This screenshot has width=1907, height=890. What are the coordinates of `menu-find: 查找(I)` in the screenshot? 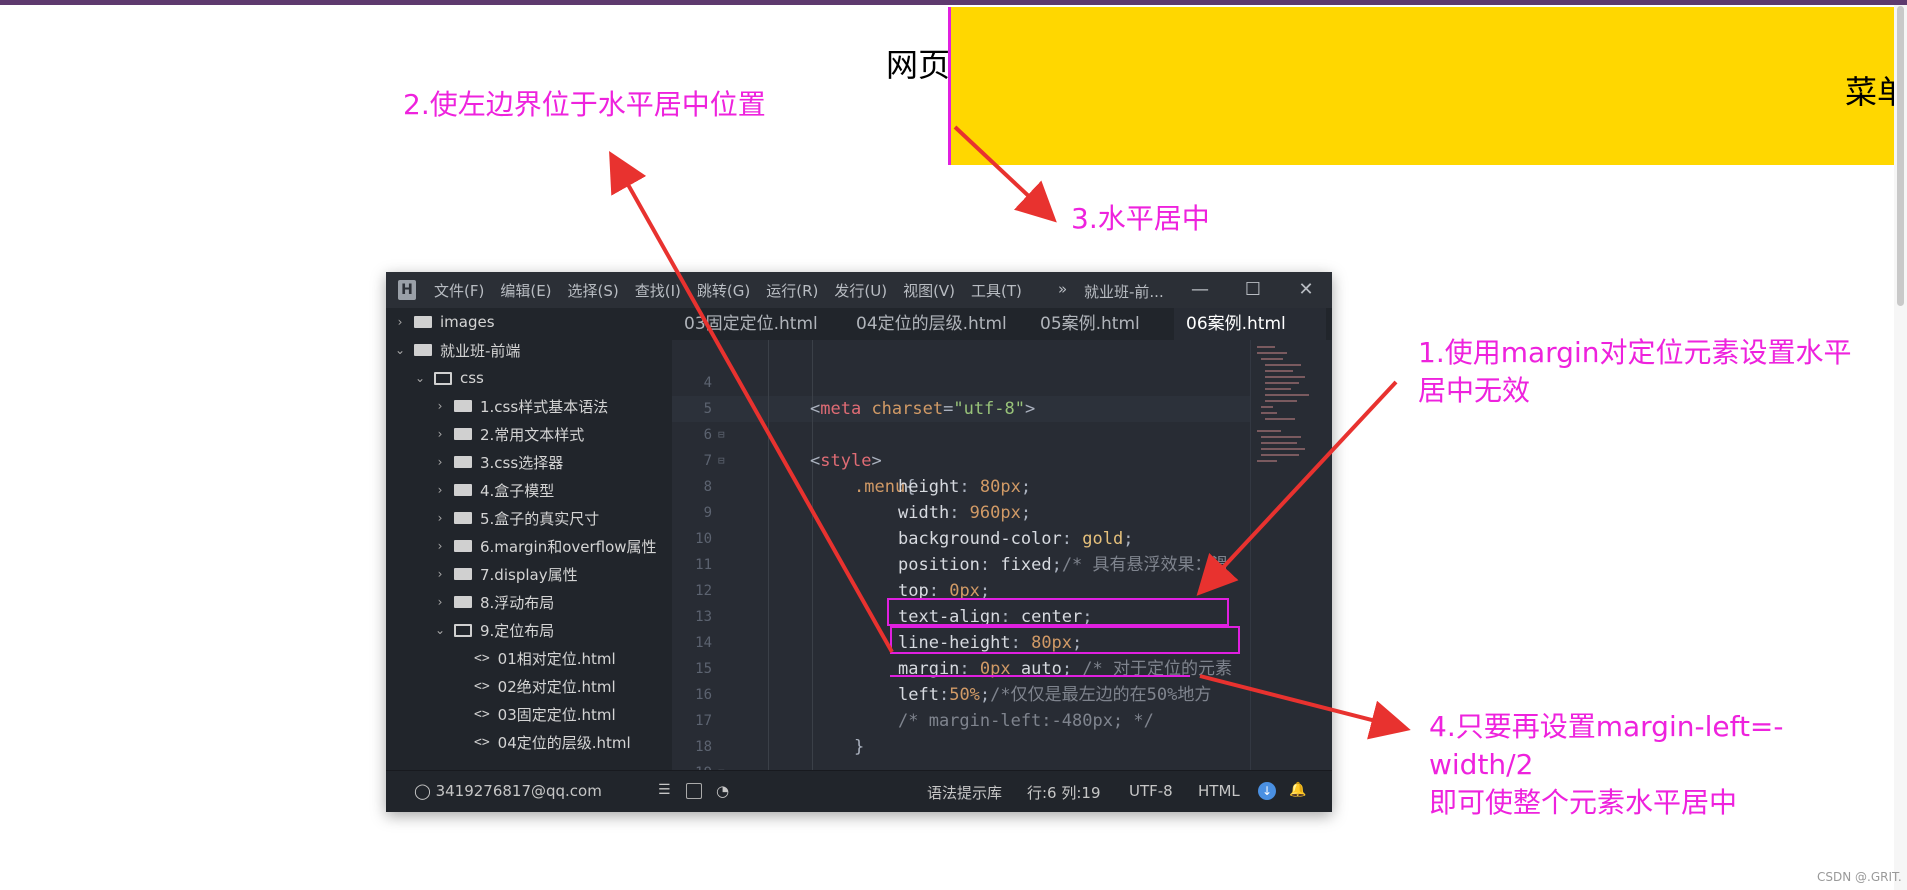 It's located at (658, 290).